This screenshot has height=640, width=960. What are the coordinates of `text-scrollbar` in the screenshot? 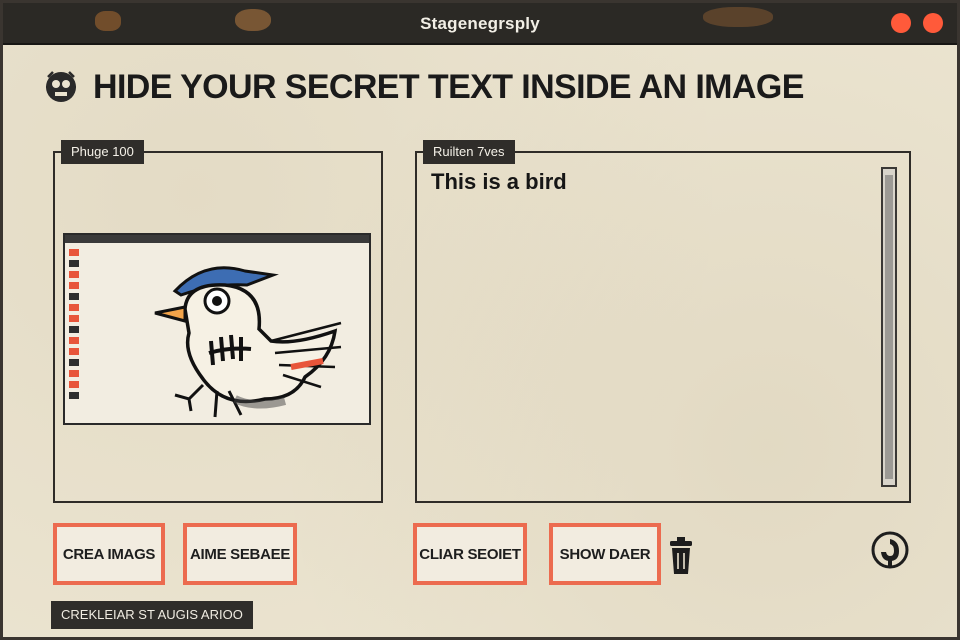 It's located at (889, 327).